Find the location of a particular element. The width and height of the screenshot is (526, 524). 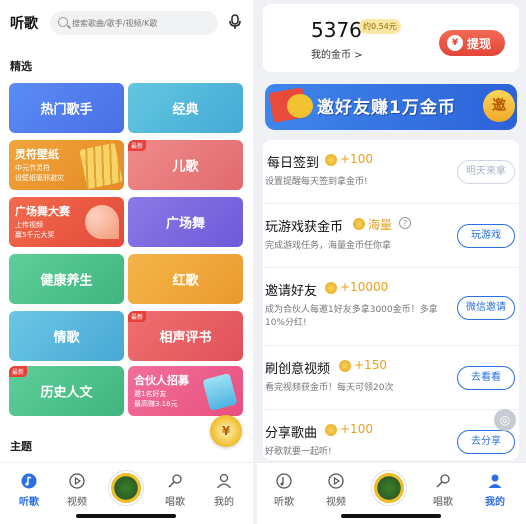

tile-wallpaper: 灵符壁纸 中元节灵符 设壁纸驱邪避灾 is located at coordinates (66, 165).